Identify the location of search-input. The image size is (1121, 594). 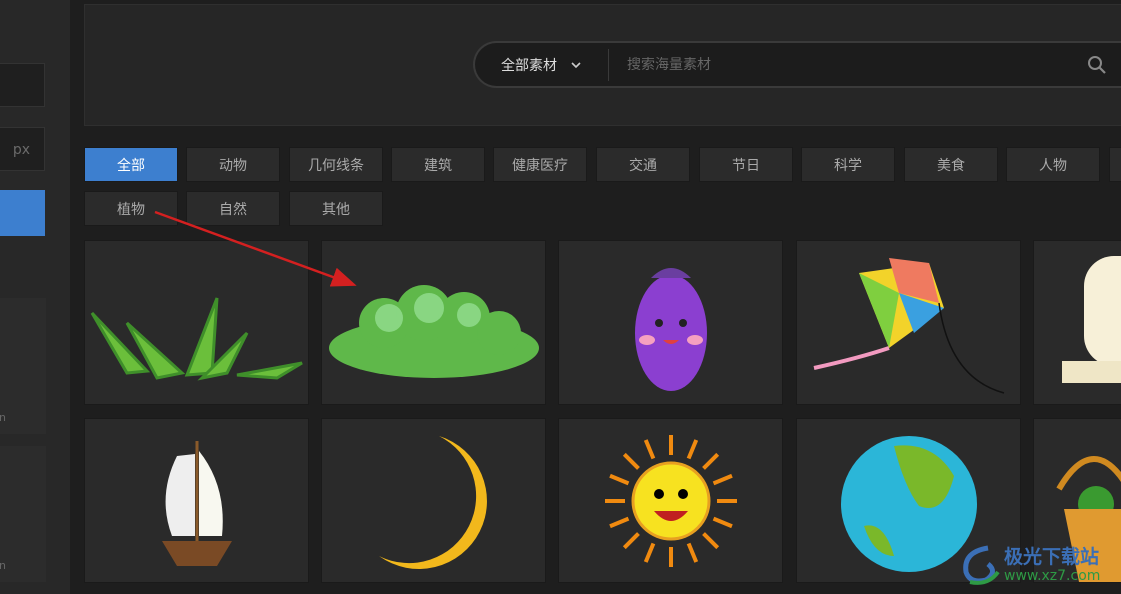
(841, 64).